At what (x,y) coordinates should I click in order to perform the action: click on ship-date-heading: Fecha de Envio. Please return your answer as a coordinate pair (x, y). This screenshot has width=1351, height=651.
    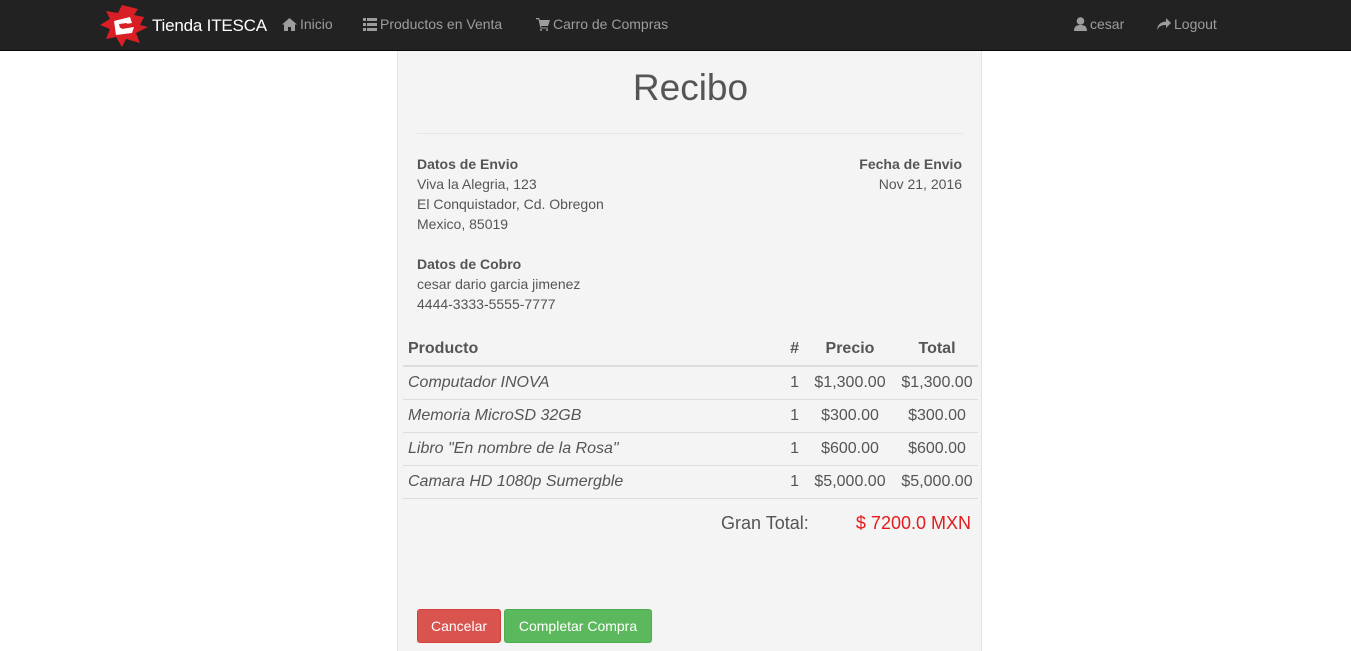
    Looking at the image, I should click on (910, 164).